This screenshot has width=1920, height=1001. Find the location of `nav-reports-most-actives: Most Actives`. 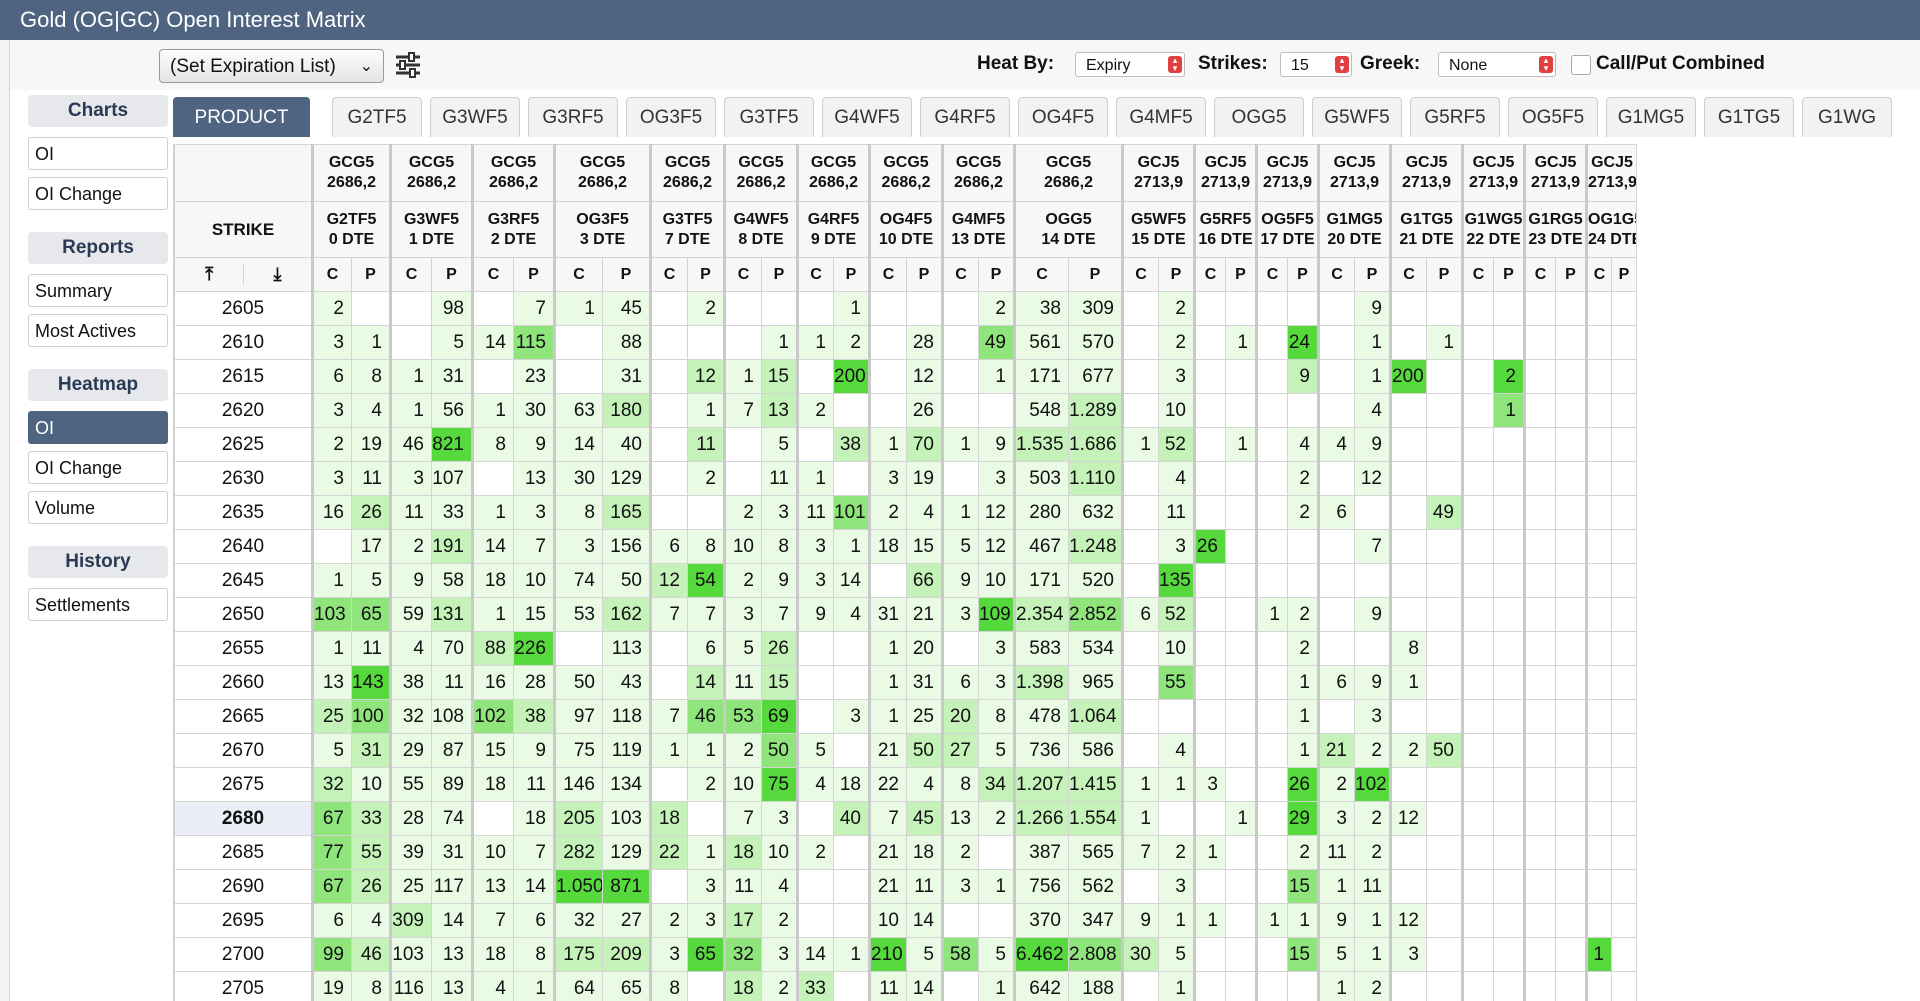

nav-reports-most-actives: Most Actives is located at coordinates (98, 330).